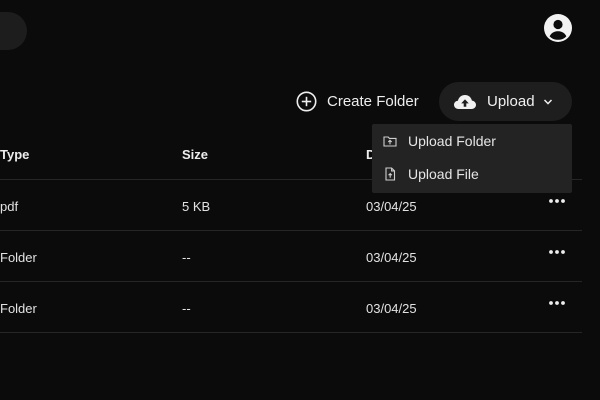 The image size is (600, 400). Describe the element at coordinates (14, 154) in the screenshot. I see `column-header-type: Type` at that location.